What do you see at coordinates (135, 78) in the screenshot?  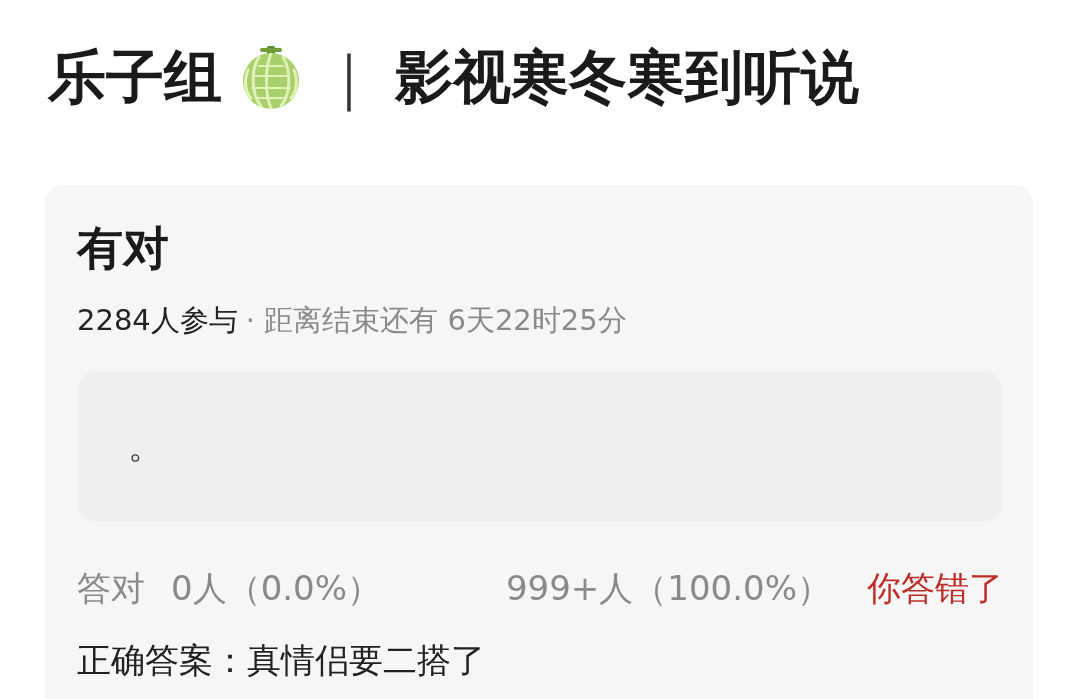 I see `group-name: 乐子组` at bounding box center [135, 78].